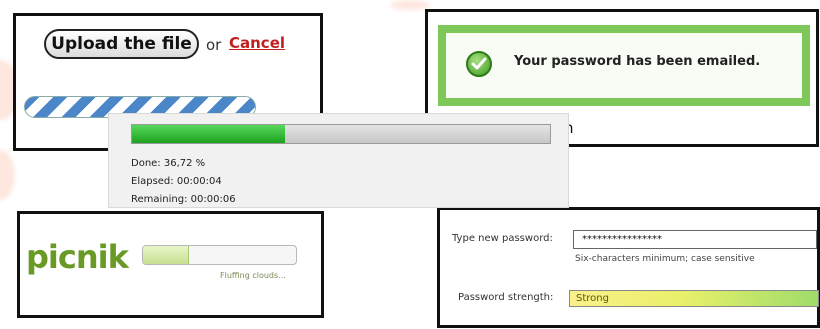  Describe the element at coordinates (695, 239) in the screenshot. I see `new-password-input: ****************` at that location.